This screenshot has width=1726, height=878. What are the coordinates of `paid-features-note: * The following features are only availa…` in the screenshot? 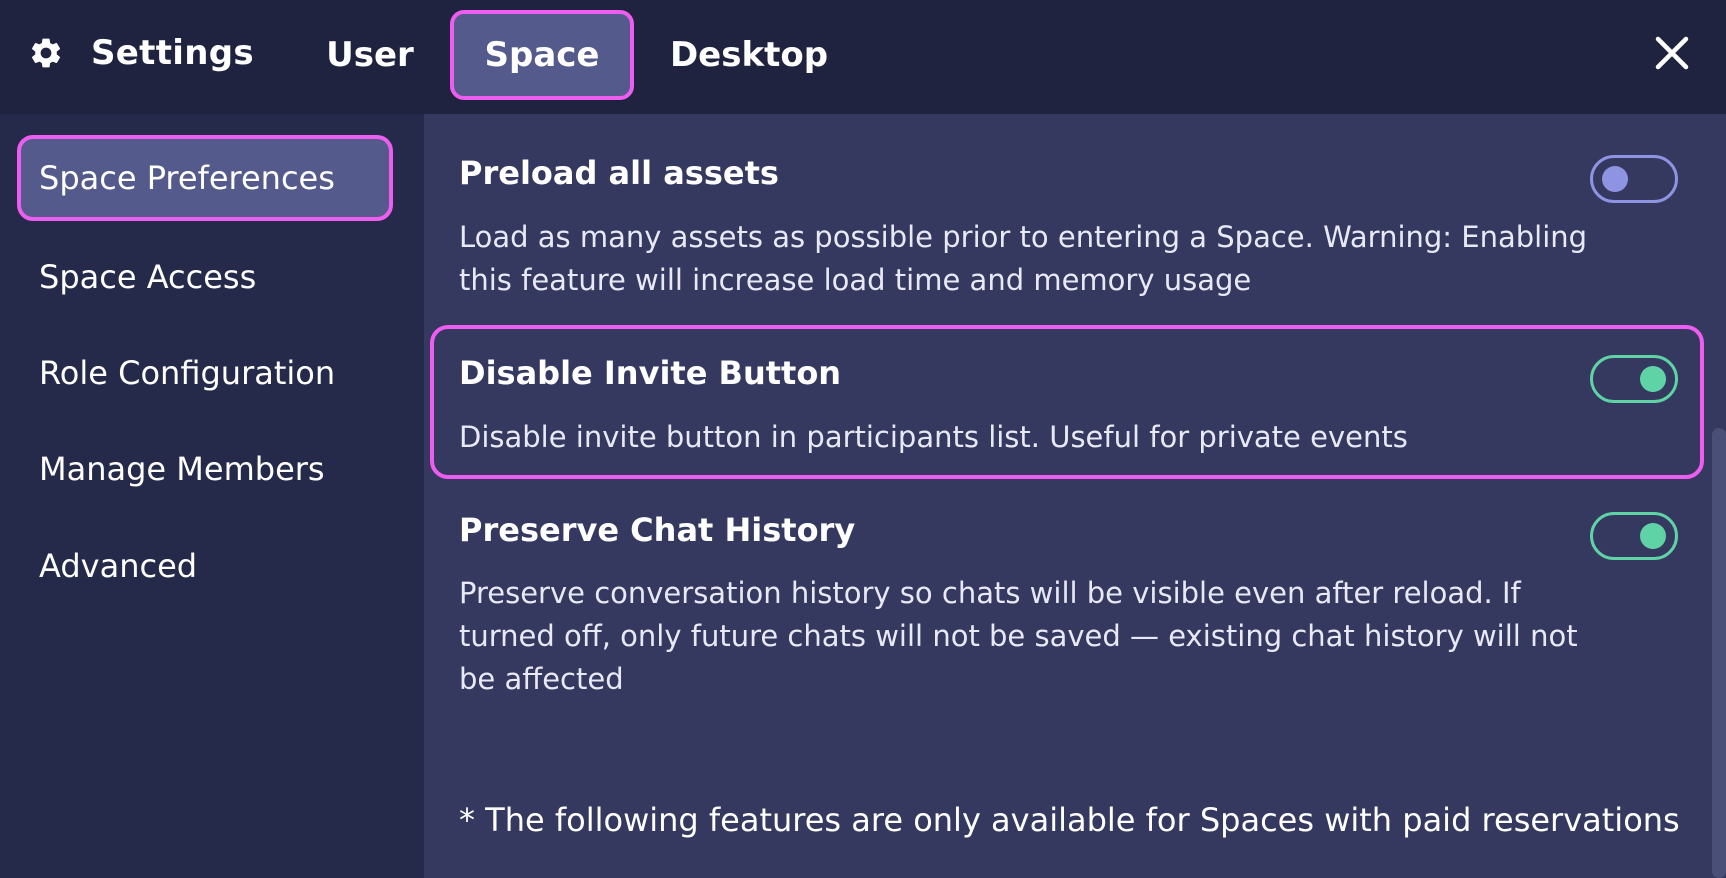 It's located at (1069, 820).